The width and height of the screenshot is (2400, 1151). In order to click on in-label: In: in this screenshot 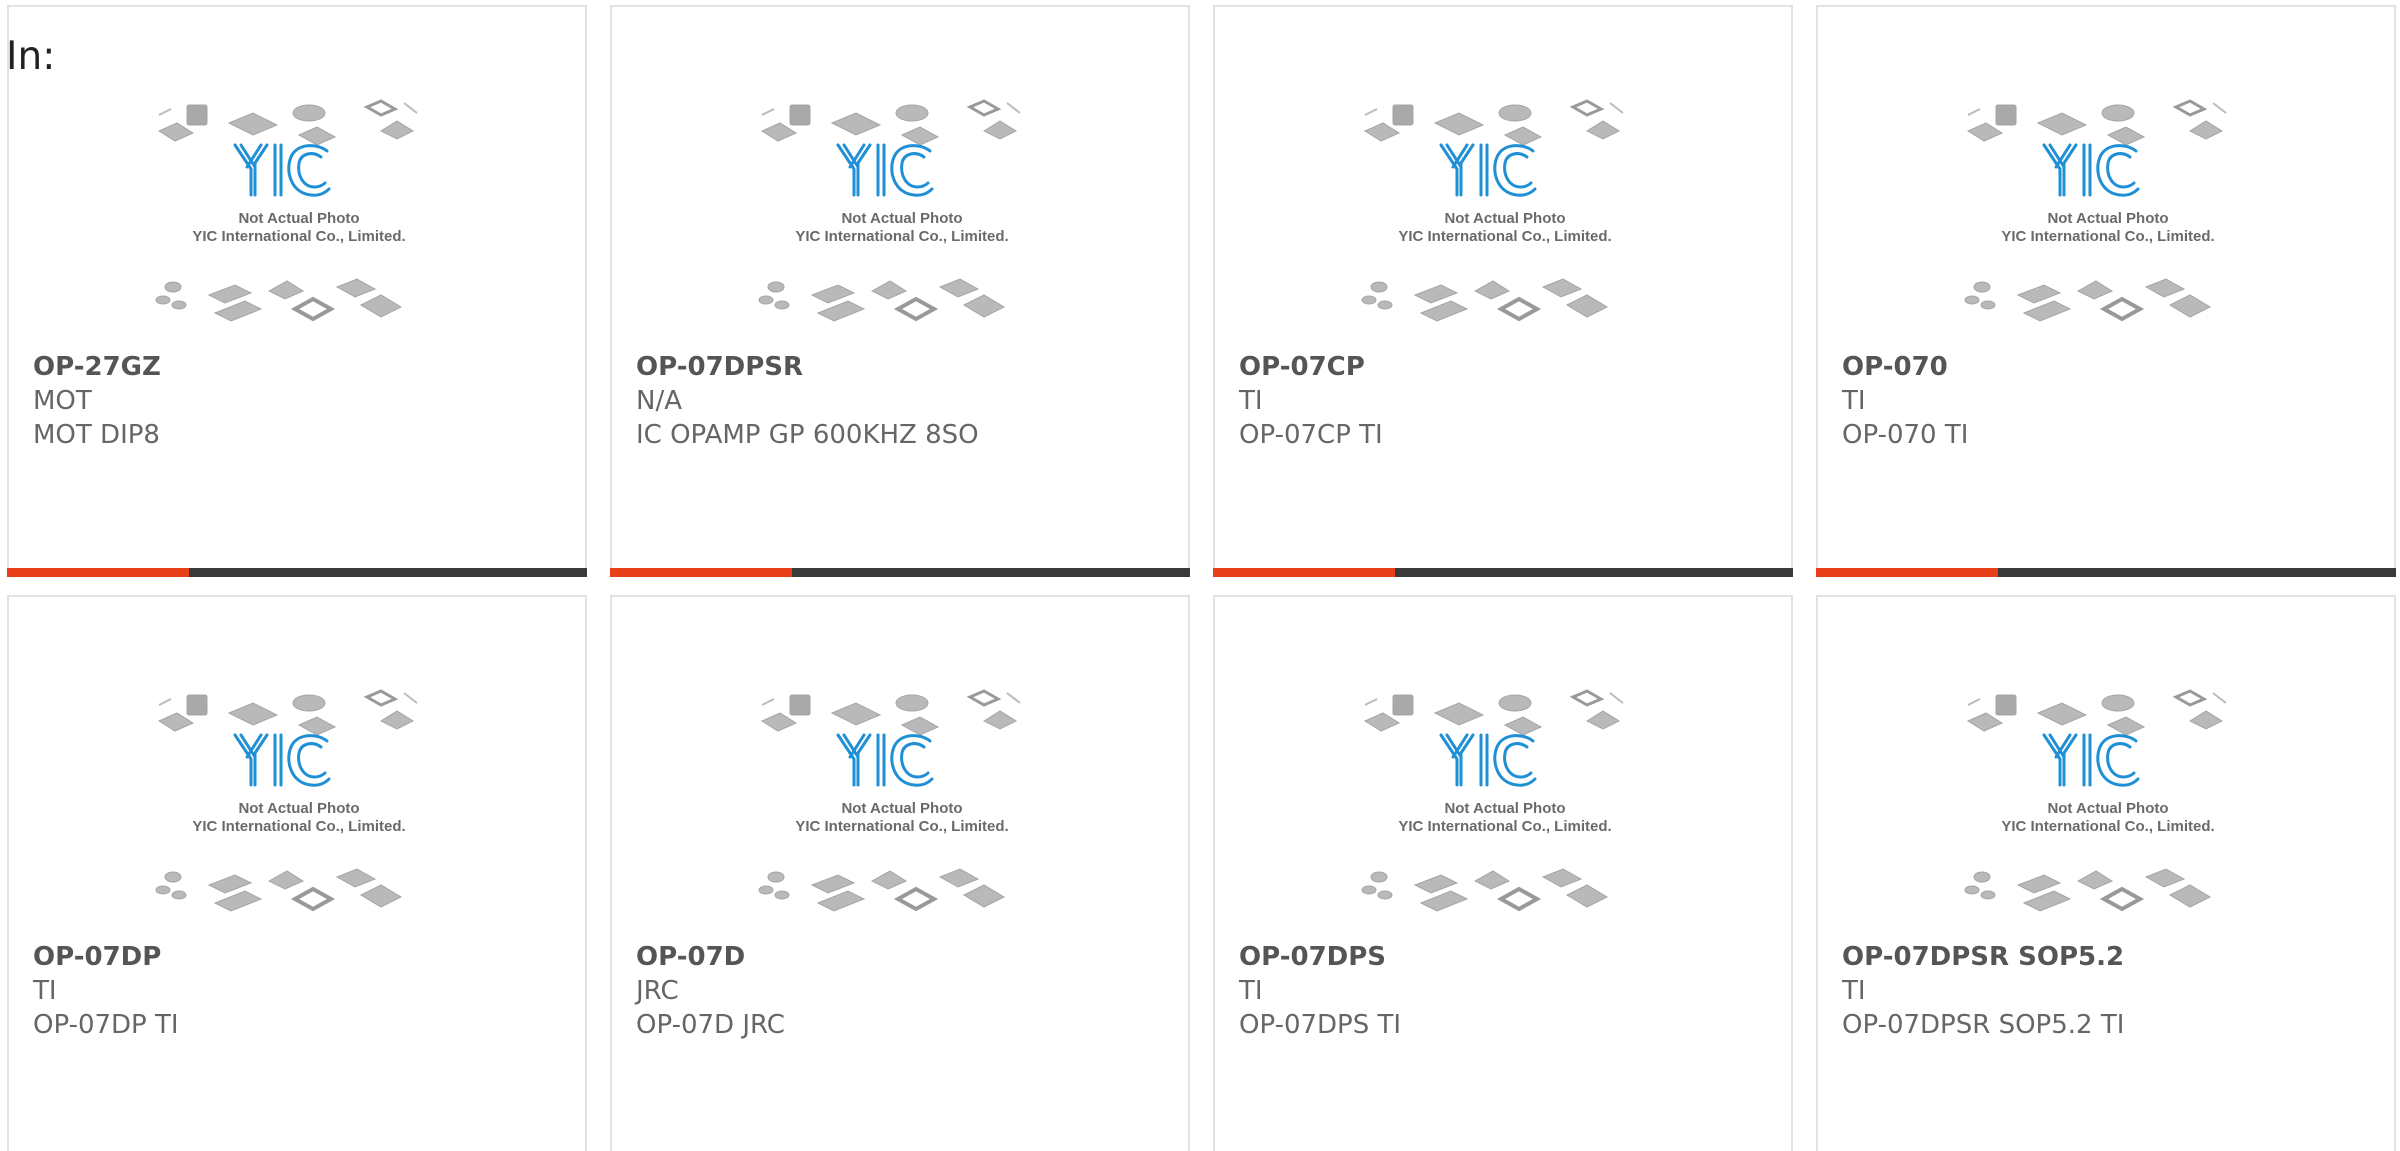, I will do `click(31, 56)`.